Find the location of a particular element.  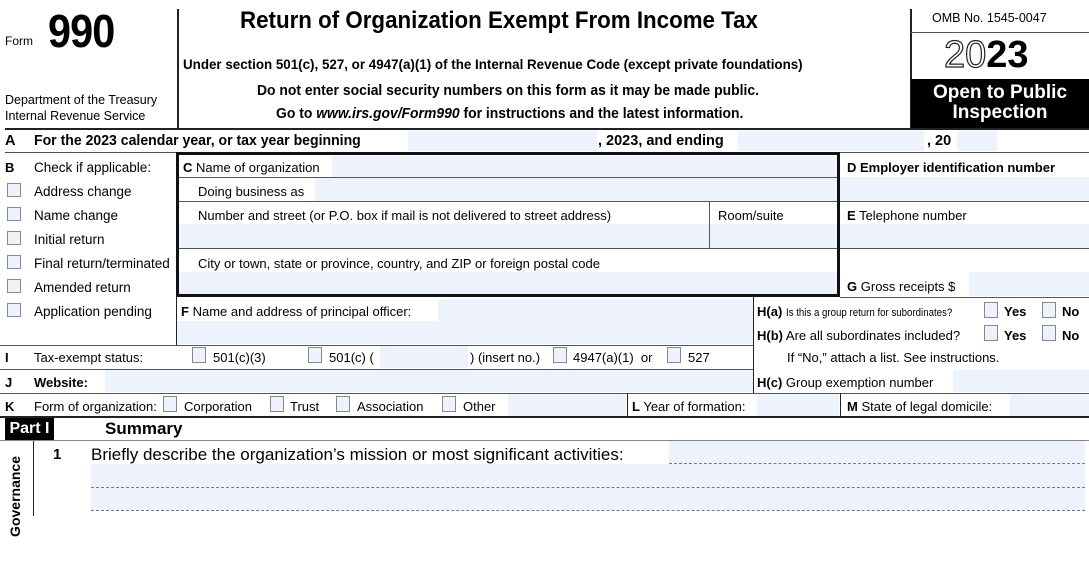

final-return-checkbox is located at coordinates (14, 262).